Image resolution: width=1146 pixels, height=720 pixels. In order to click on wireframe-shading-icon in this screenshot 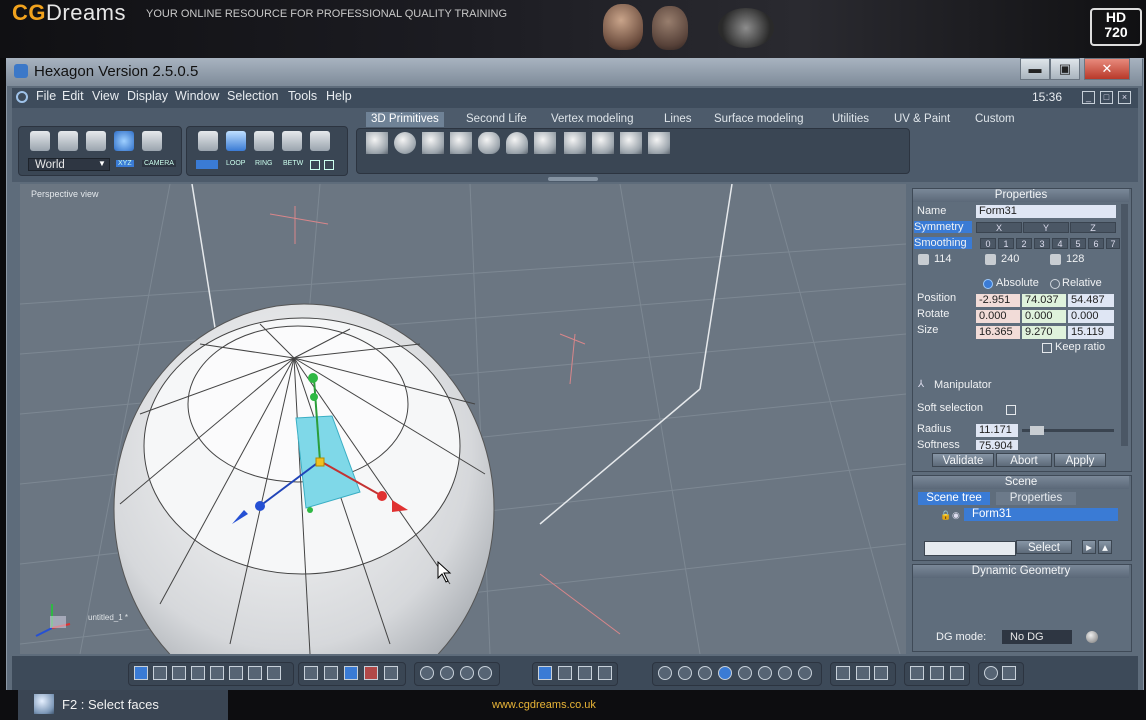, I will do `click(665, 673)`.